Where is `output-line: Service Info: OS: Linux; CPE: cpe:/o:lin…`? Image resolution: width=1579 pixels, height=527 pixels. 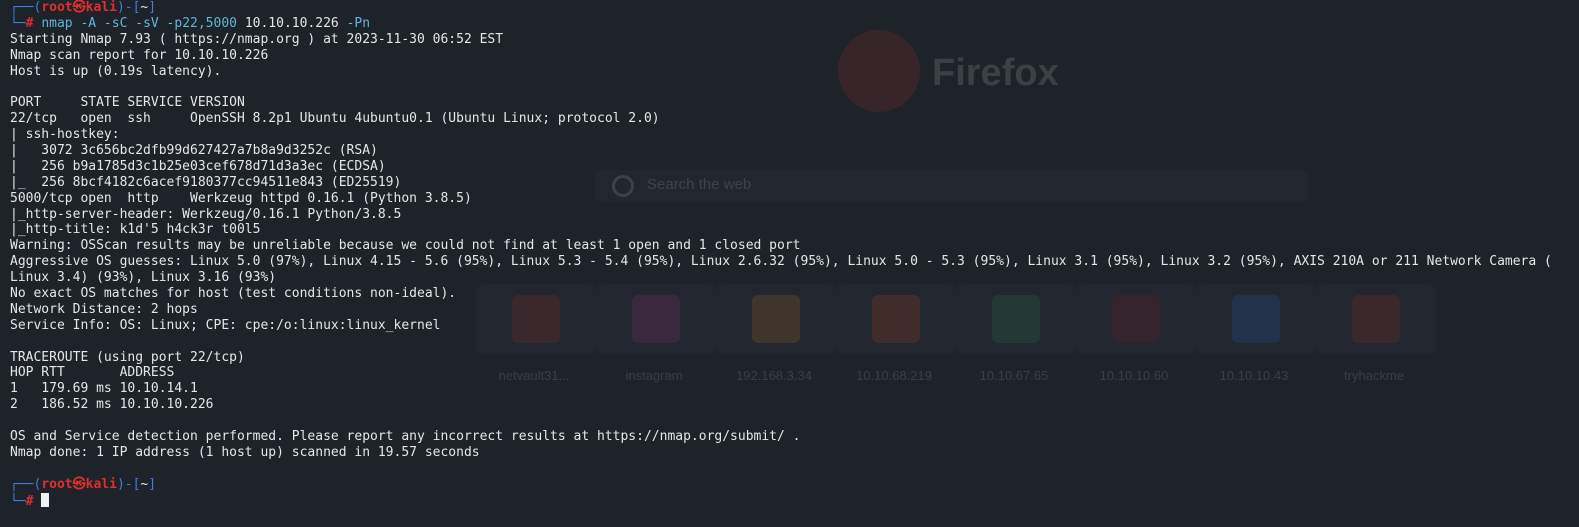
output-line: Service Info: OS: Linux; CPE: cpe:/o:lin… is located at coordinates (225, 325).